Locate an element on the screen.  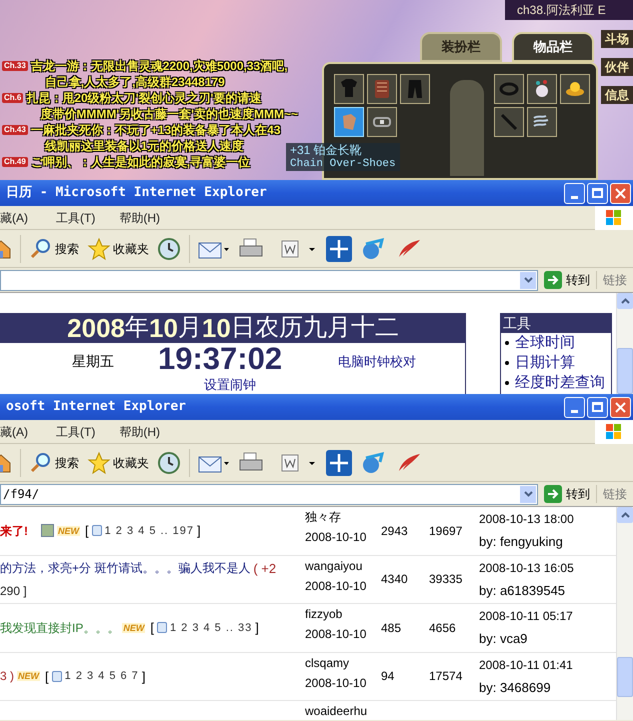
last-post-time: 2008-10-11 05:17 is located at coordinates (526, 616).